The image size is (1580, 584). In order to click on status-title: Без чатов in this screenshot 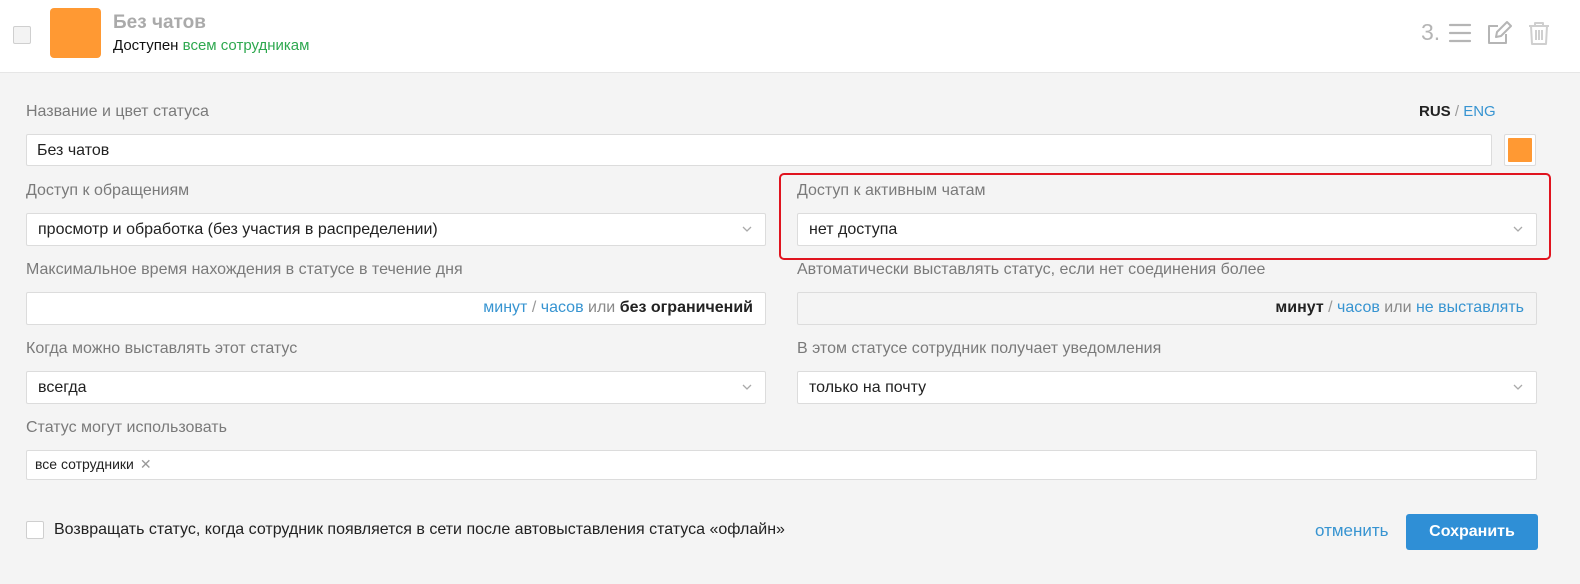, I will do `click(159, 22)`.